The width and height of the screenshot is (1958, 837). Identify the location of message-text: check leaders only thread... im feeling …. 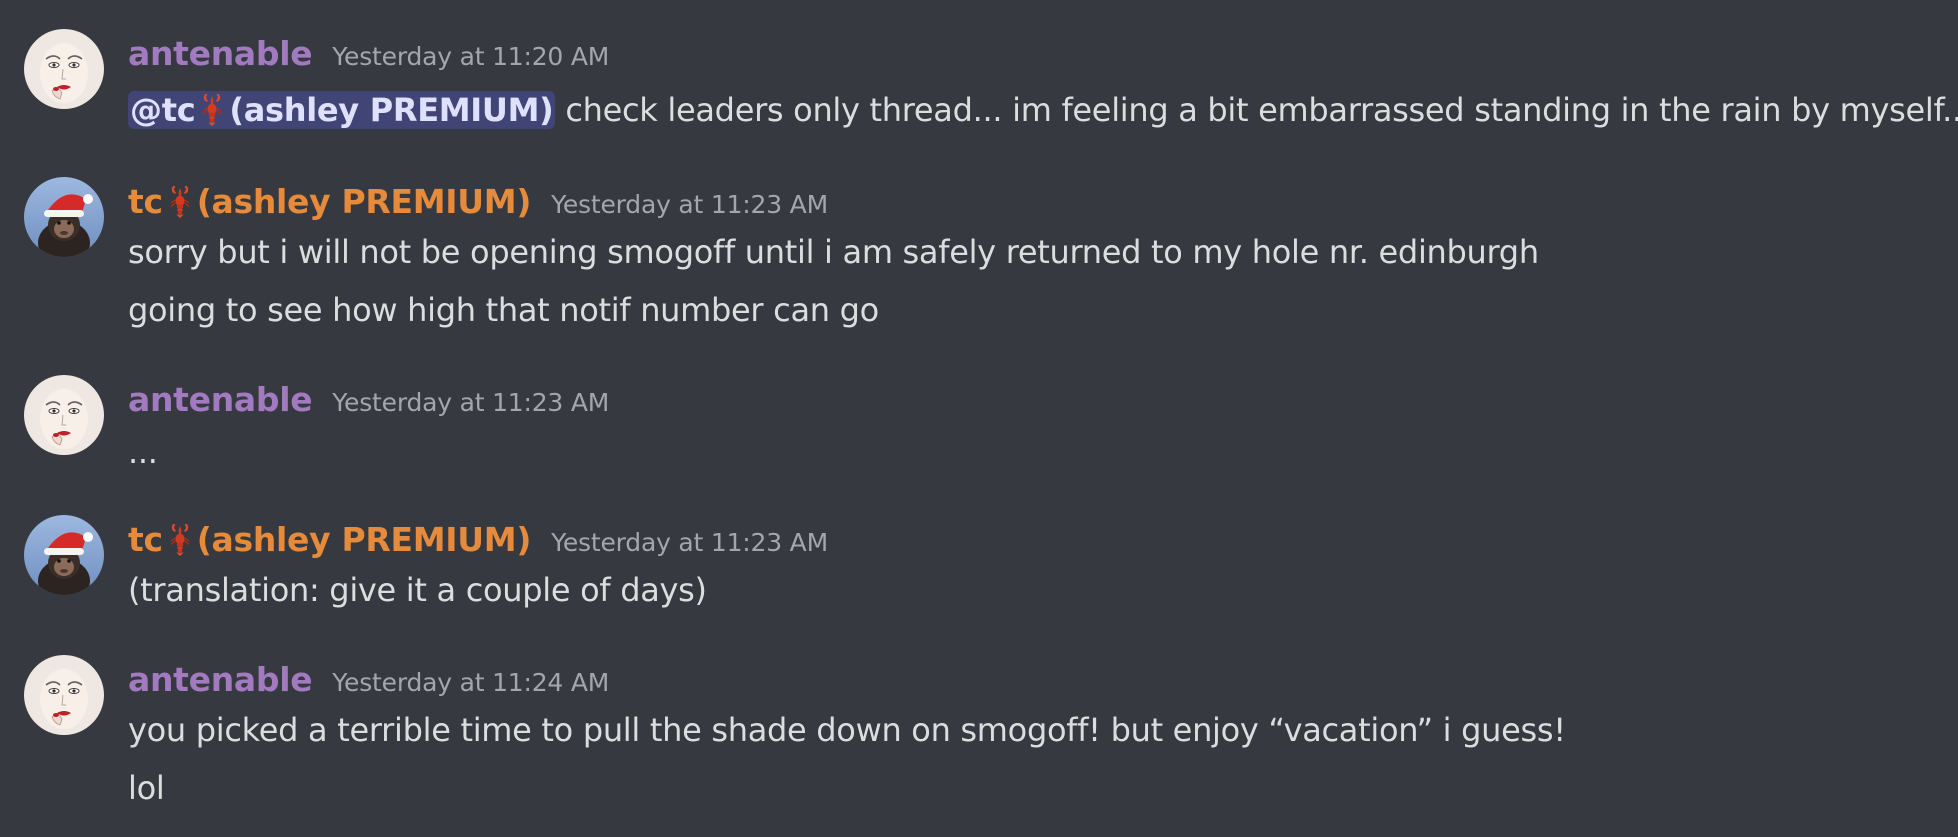
(1261, 110).